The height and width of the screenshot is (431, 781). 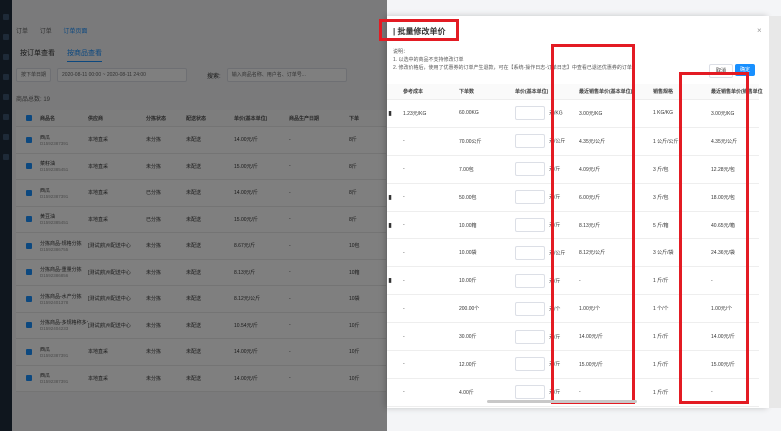 I want to click on col-header-cost: 参考成本, so click(x=413, y=92).